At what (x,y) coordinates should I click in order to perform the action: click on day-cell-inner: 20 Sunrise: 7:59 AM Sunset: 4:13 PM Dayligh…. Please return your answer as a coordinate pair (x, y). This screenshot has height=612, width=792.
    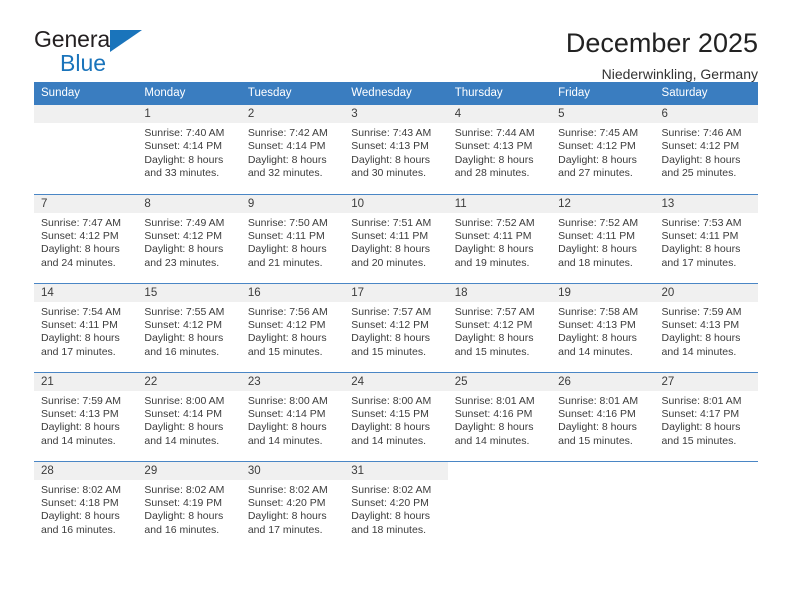
    Looking at the image, I should click on (706, 327).